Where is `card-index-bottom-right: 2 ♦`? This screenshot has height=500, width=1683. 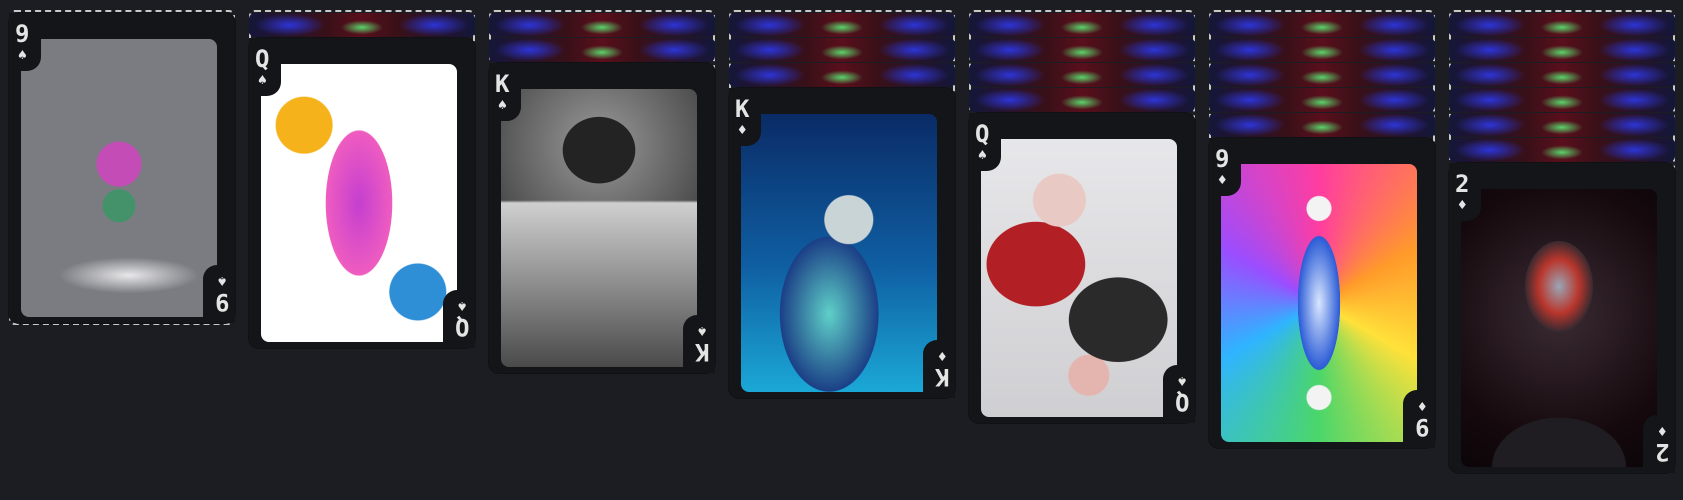
card-index-bottom-right: 2 ♦ is located at coordinates (1661, 444).